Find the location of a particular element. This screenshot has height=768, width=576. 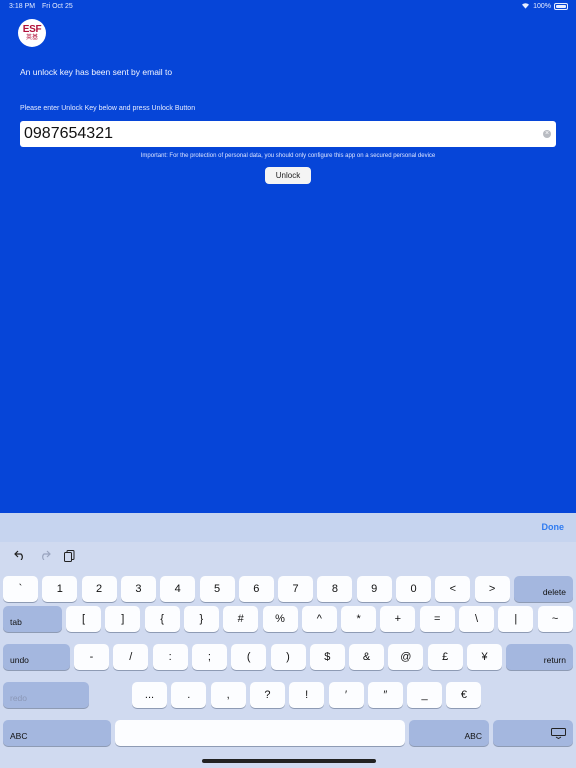

key: ` is located at coordinates (20, 589).